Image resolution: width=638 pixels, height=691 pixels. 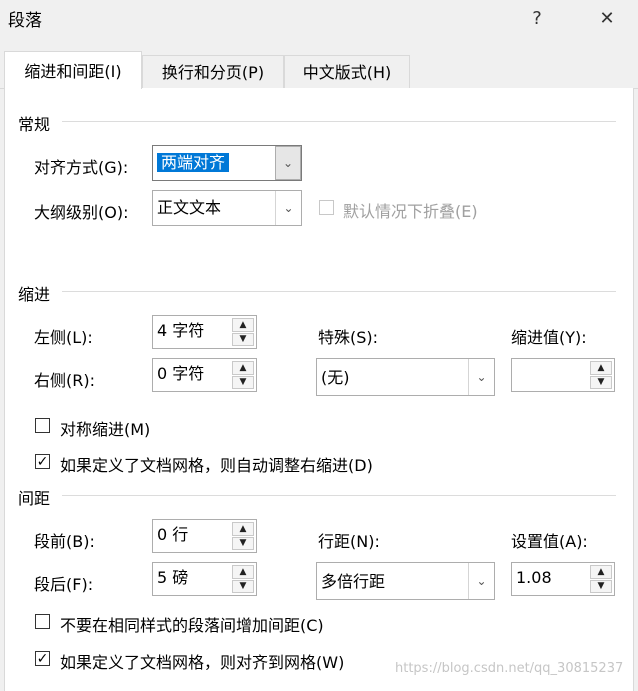 What do you see at coordinates (549, 337) in the screenshot?
I see `indent-by-label: 缩进值(Y):` at bounding box center [549, 337].